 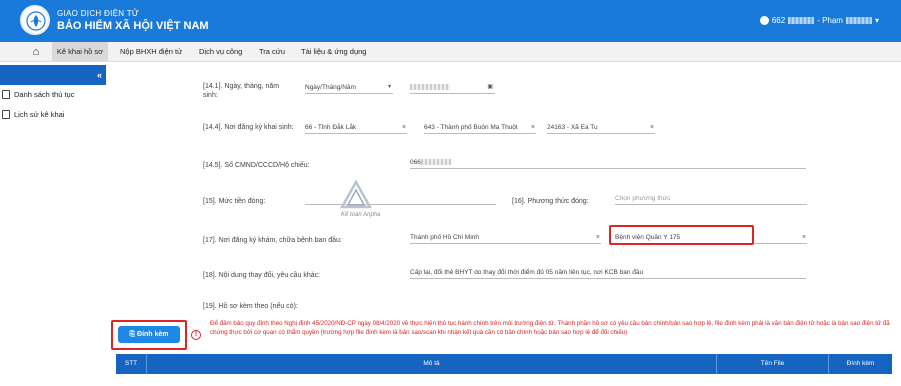 I want to click on nav-nop-bhxh: Nộp BHXH điện tử, so click(x=151, y=52).